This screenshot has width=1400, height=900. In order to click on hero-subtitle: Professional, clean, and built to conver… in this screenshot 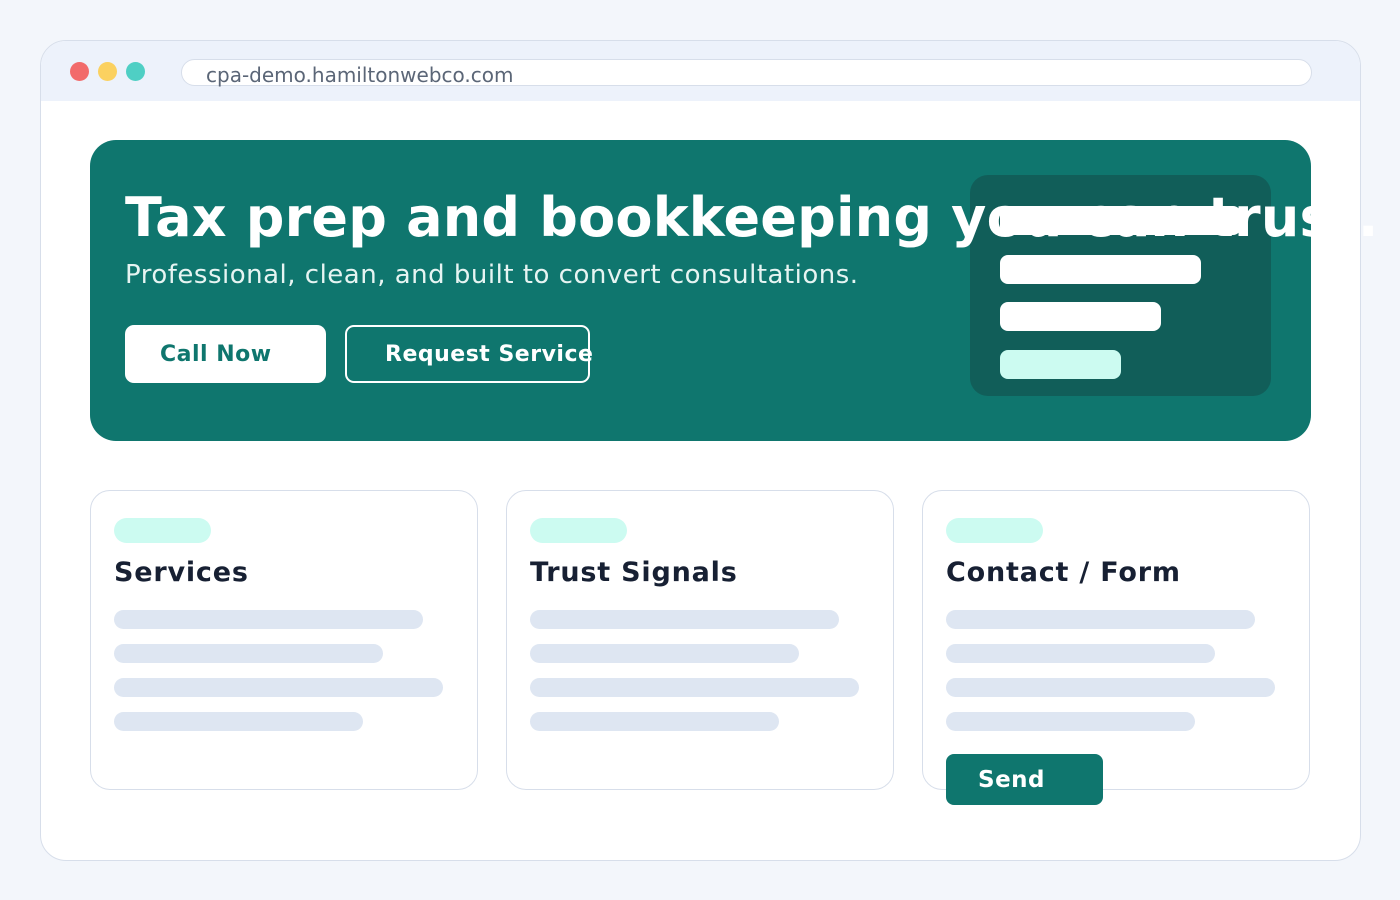, I will do `click(492, 275)`.